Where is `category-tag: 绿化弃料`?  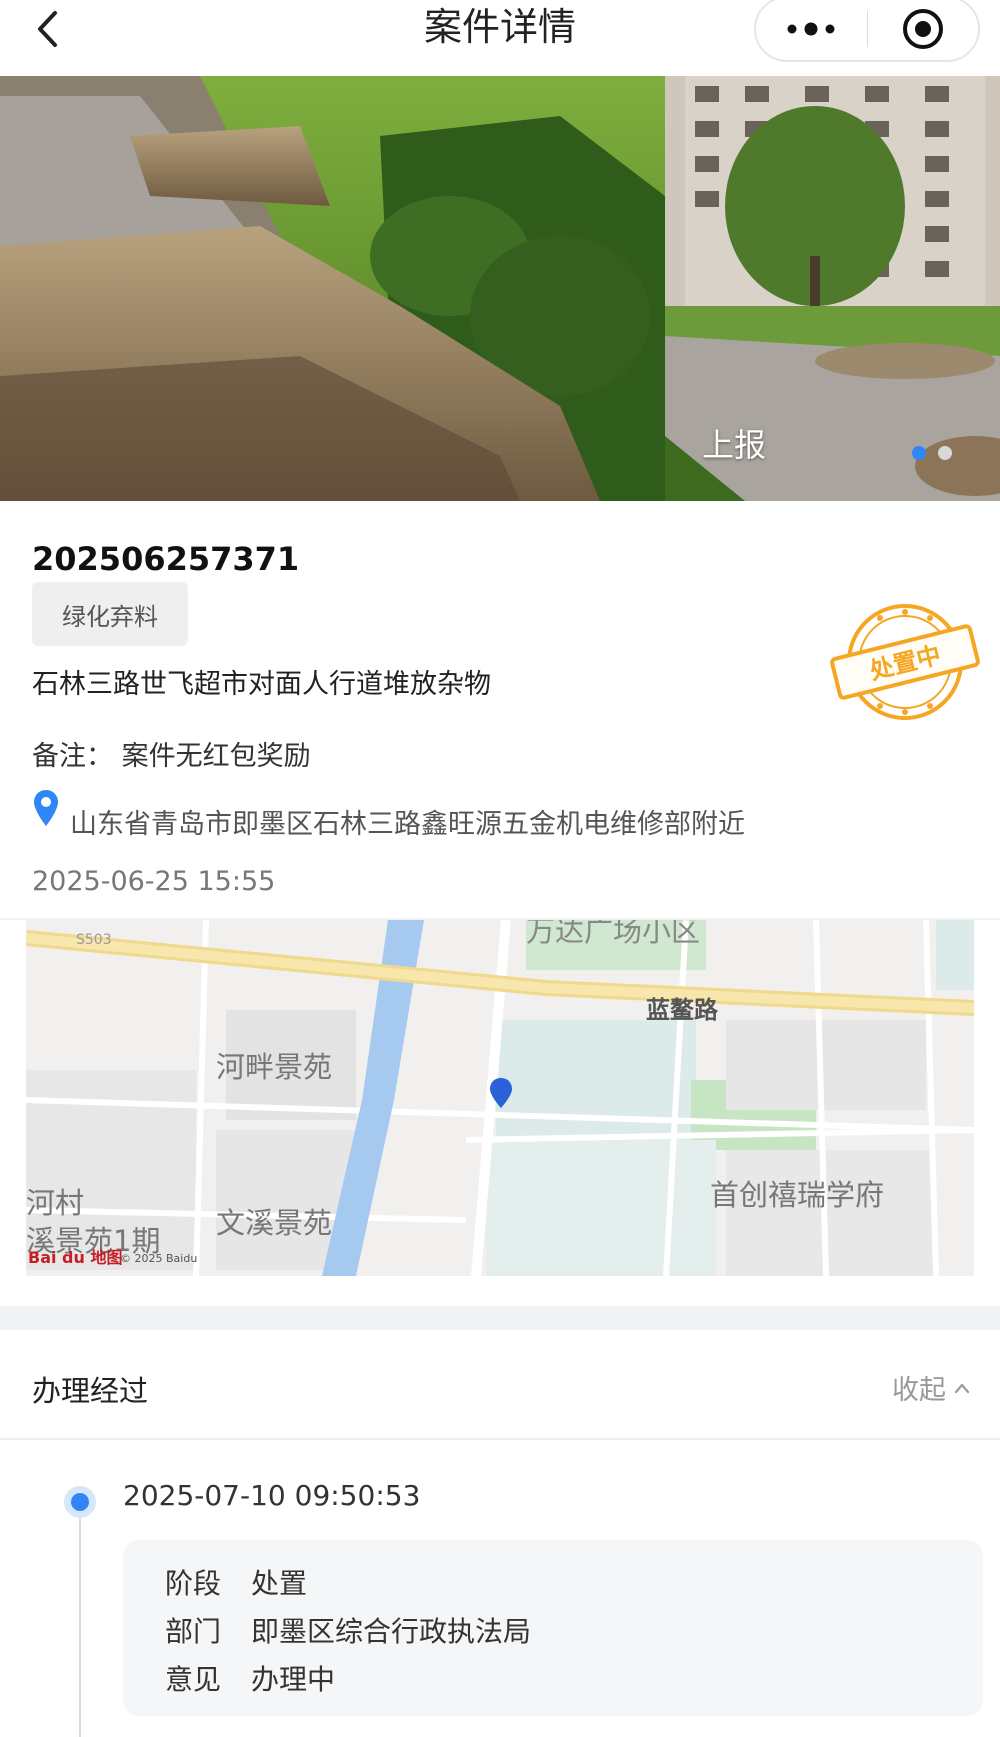 category-tag: 绿化弃料 is located at coordinates (110, 614).